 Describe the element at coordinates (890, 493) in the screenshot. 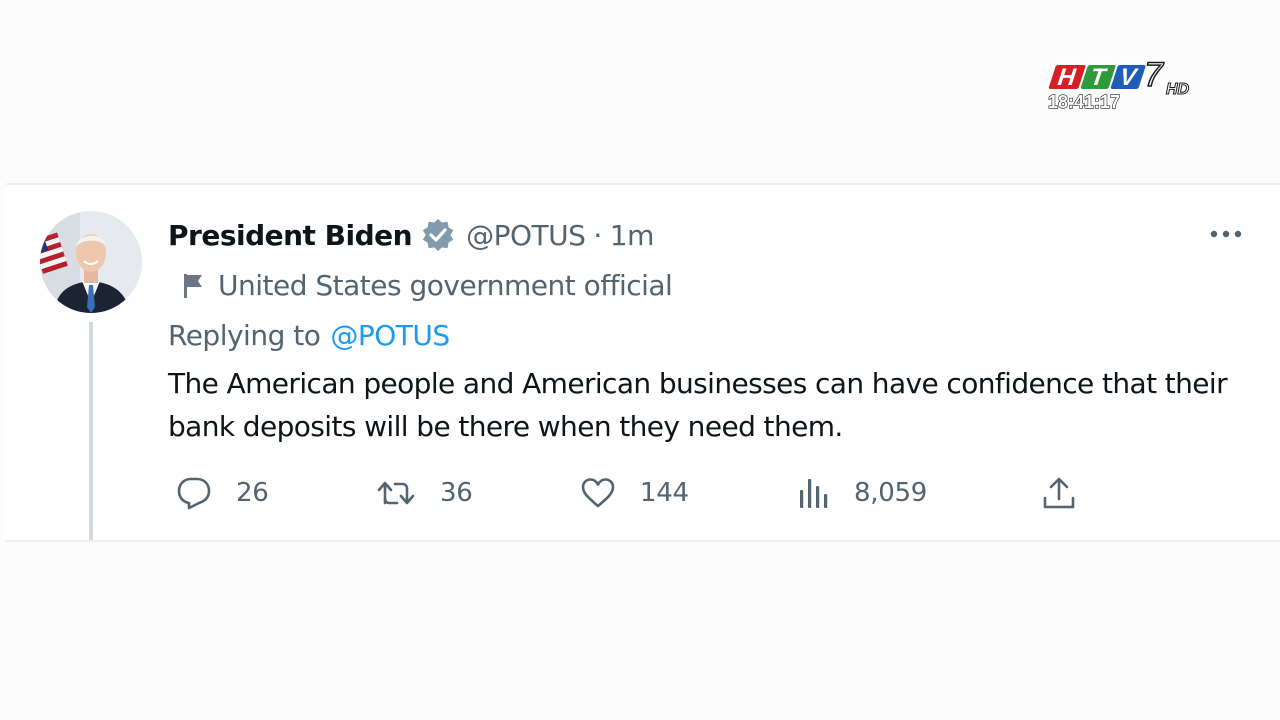

I see `views-count: 8,059` at that location.